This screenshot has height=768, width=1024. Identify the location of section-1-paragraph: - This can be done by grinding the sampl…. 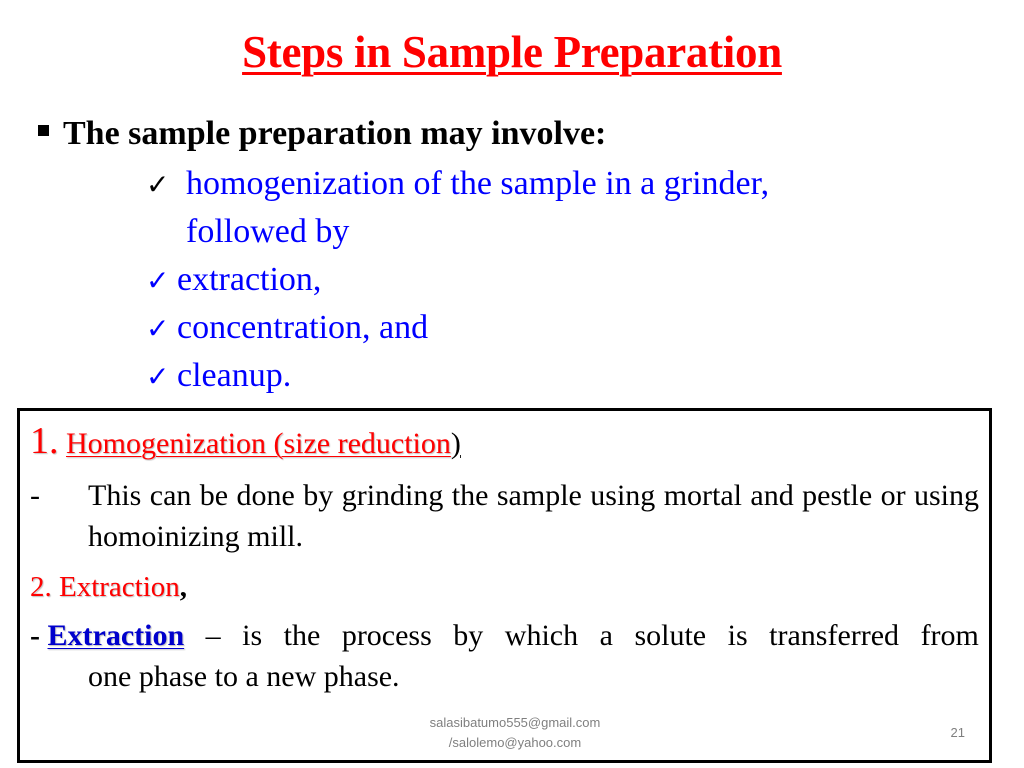
(504, 516).